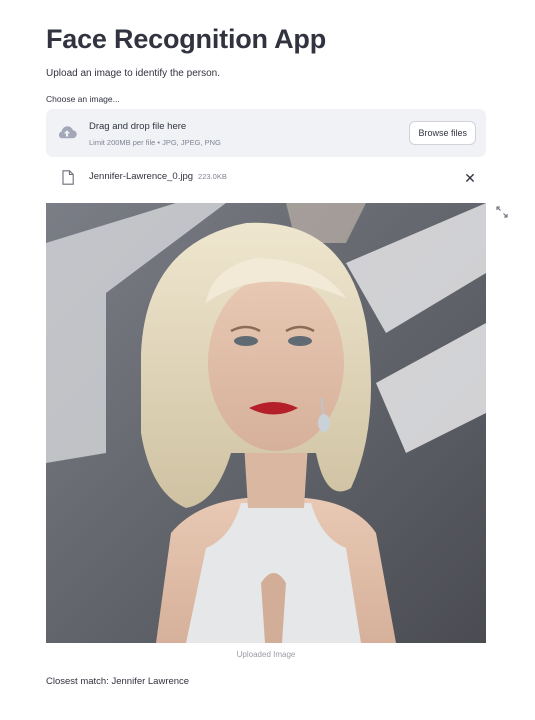 Image resolution: width=535 pixels, height=720 pixels. I want to click on uploaded-file-info: Jennifer-Lawrence_0.jpg 223.0KB, so click(158, 176).